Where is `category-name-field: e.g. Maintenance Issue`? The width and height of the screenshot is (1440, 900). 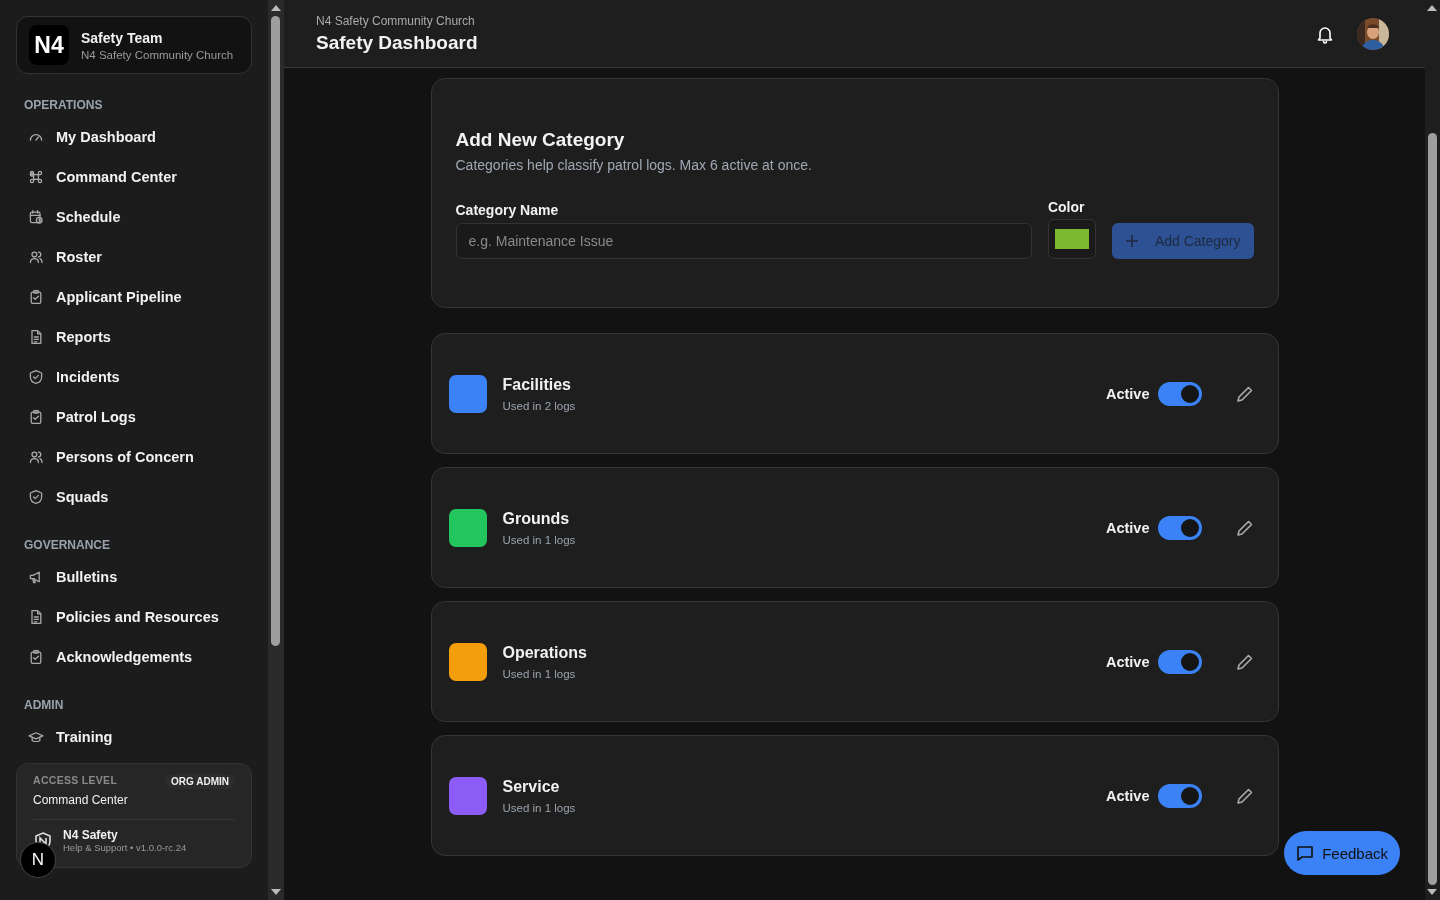 category-name-field: e.g. Maintenance Issue is located at coordinates (743, 241).